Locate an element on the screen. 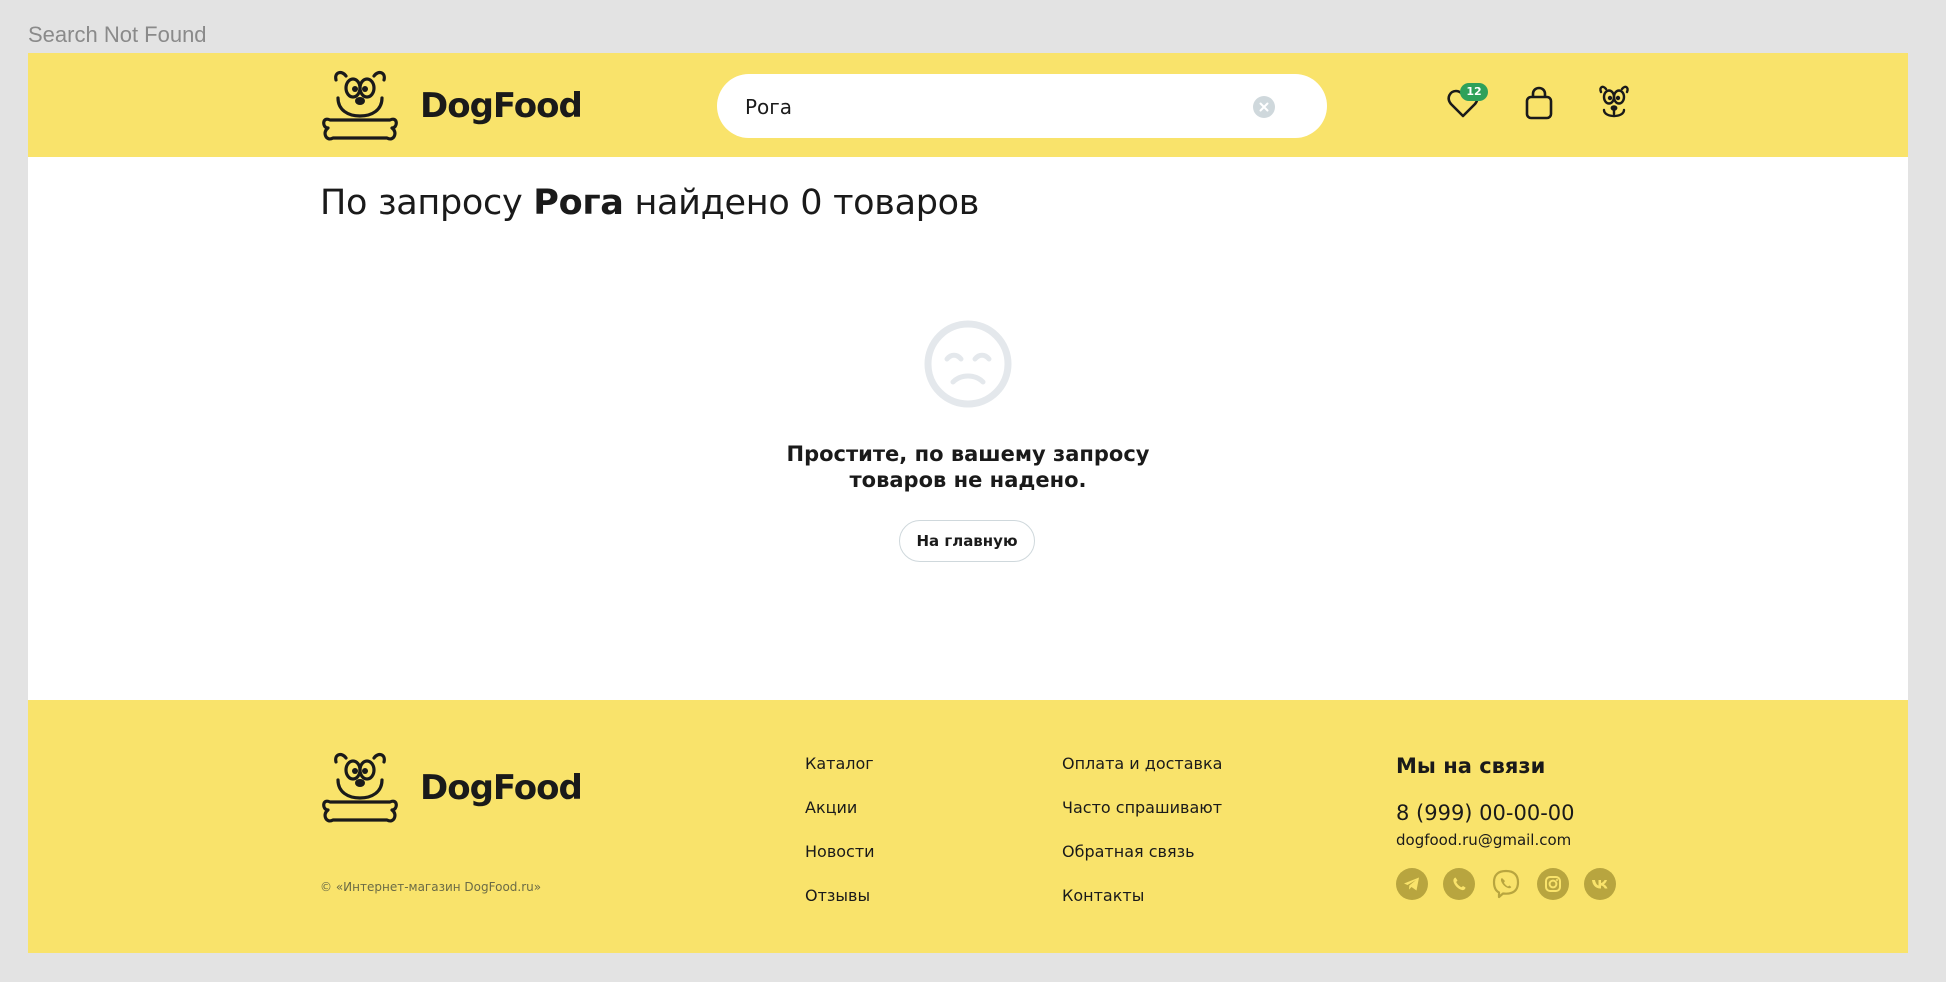 This screenshot has width=1946, height=982. header-logo: DogFood is located at coordinates (451, 106).